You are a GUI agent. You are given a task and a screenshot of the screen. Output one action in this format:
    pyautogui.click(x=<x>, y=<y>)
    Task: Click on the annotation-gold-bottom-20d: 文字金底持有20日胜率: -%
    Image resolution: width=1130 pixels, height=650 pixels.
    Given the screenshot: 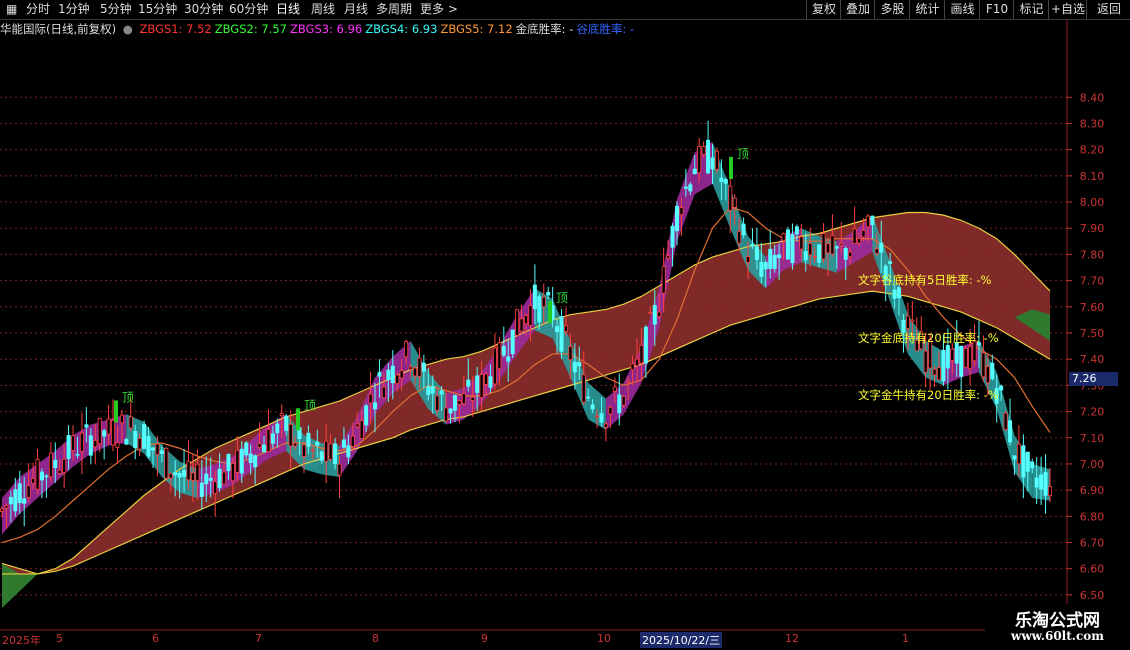 What is the action you would take?
    pyautogui.click(x=928, y=338)
    